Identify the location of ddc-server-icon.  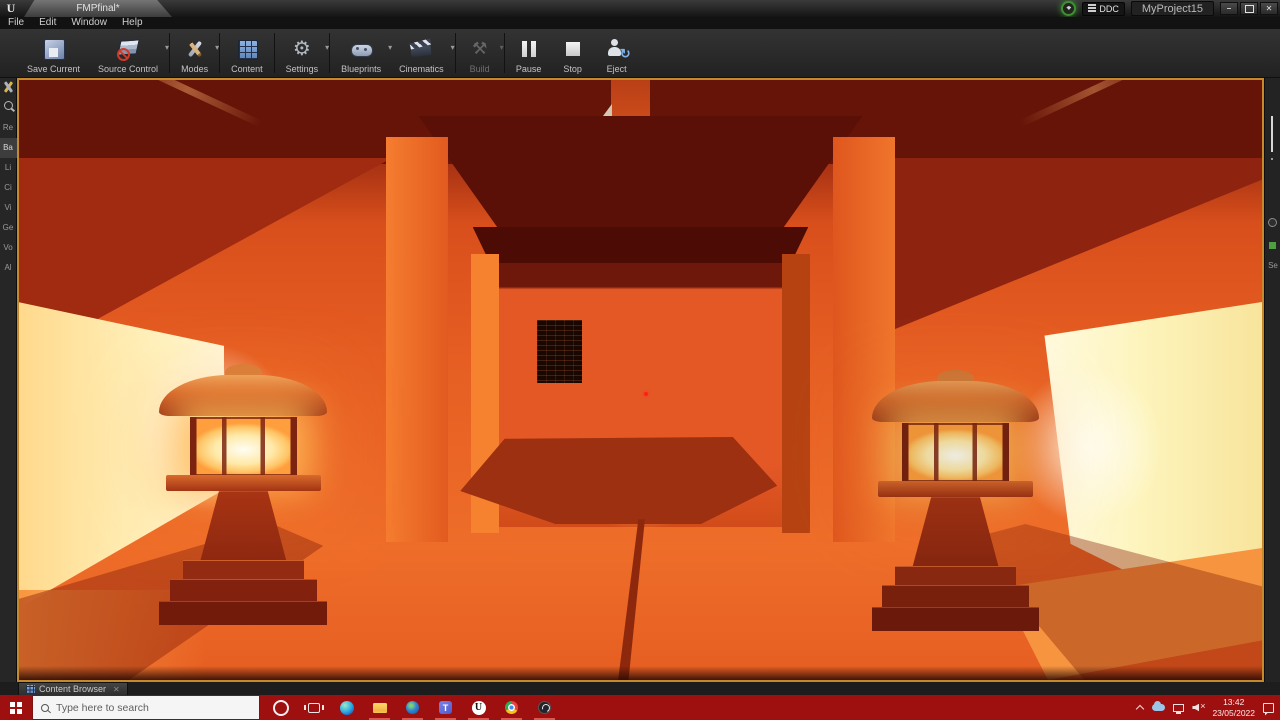
(1092, 8).